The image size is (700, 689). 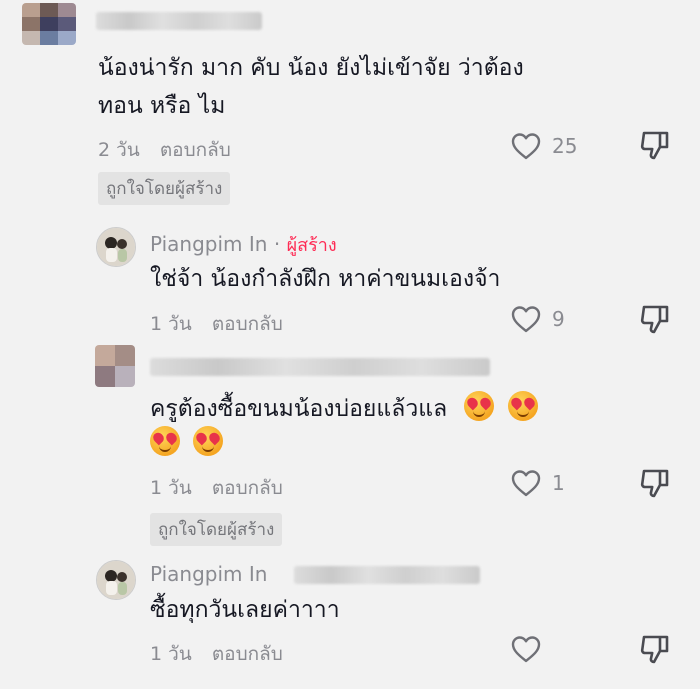 I want to click on emoji-line, so click(x=184, y=444).